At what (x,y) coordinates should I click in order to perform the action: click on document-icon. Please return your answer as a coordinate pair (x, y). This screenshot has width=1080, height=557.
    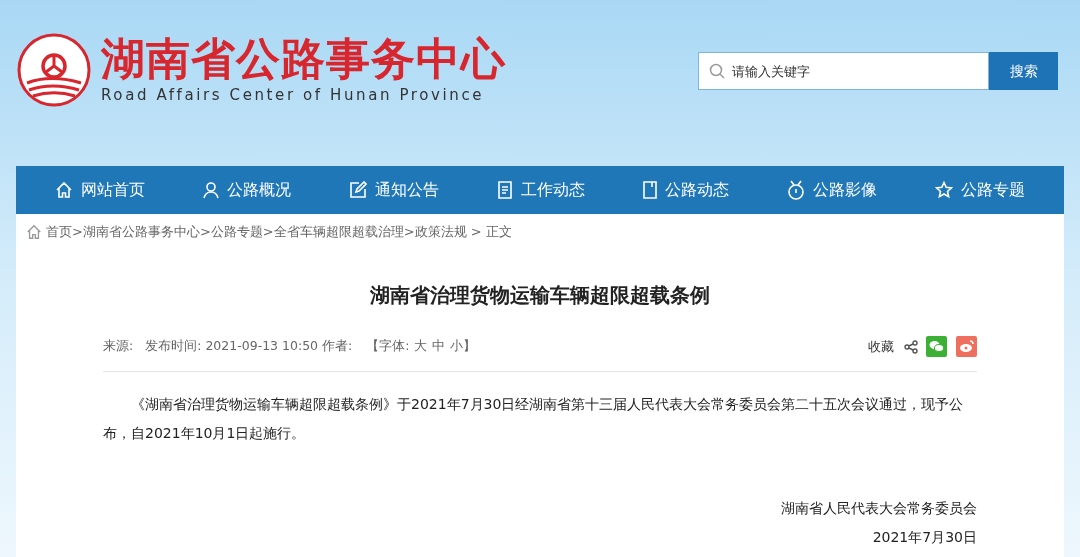
    Looking at the image, I should click on (505, 190).